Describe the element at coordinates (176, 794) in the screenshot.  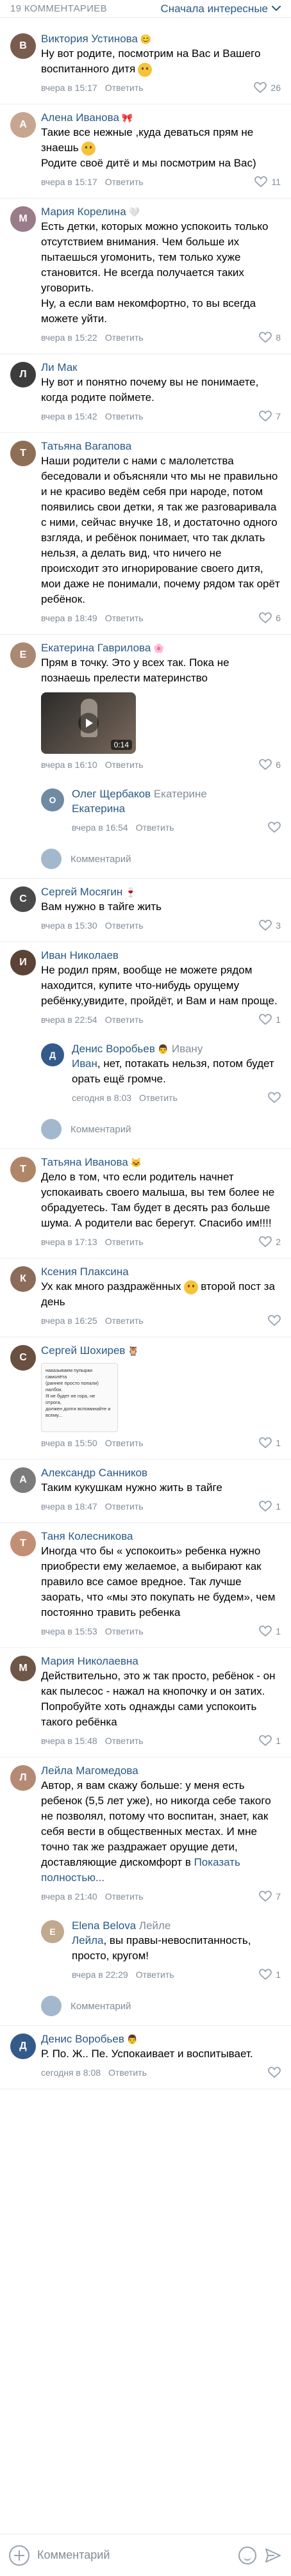
I see `comment-author: Олег Щербаков Екатерине` at that location.